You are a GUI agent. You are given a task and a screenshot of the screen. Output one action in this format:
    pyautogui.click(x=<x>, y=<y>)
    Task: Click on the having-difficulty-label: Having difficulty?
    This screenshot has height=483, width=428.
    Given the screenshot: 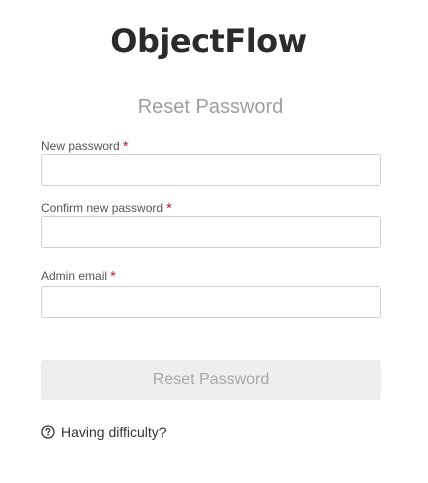 What is the action you would take?
    pyautogui.click(x=114, y=432)
    